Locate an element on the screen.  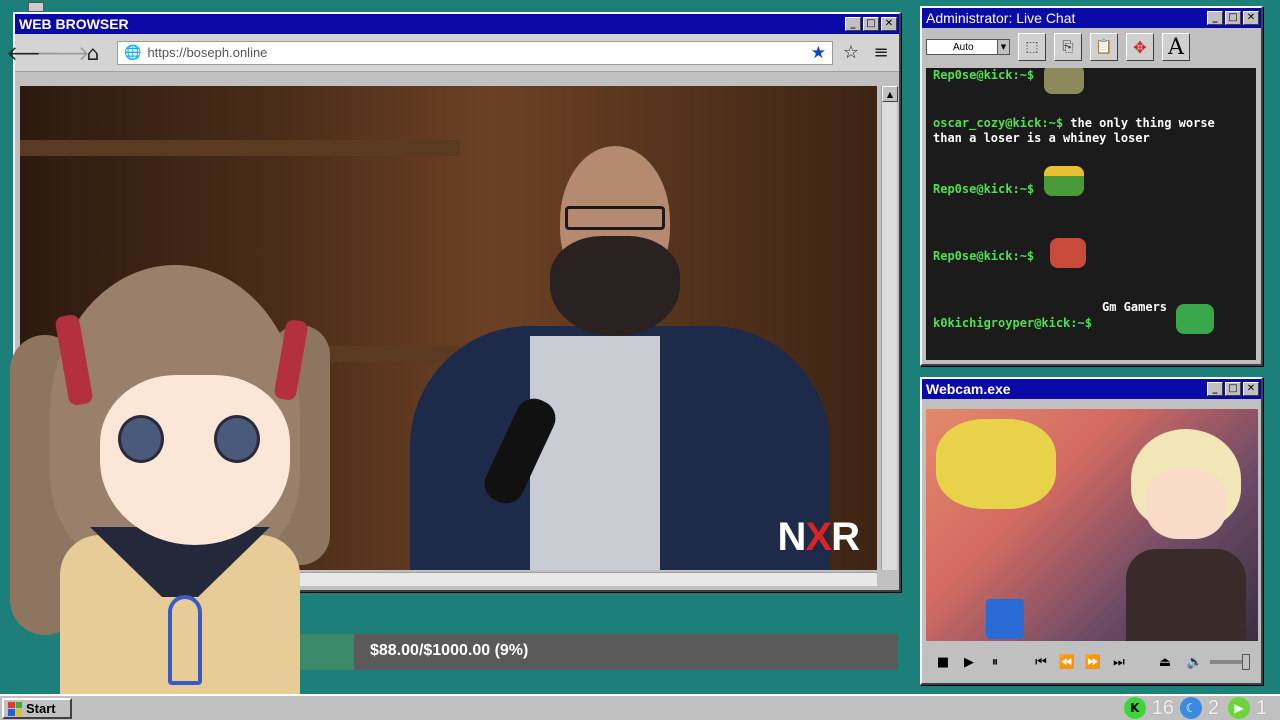
vertical-scrollbar: ▲ is located at coordinates (889, 328).